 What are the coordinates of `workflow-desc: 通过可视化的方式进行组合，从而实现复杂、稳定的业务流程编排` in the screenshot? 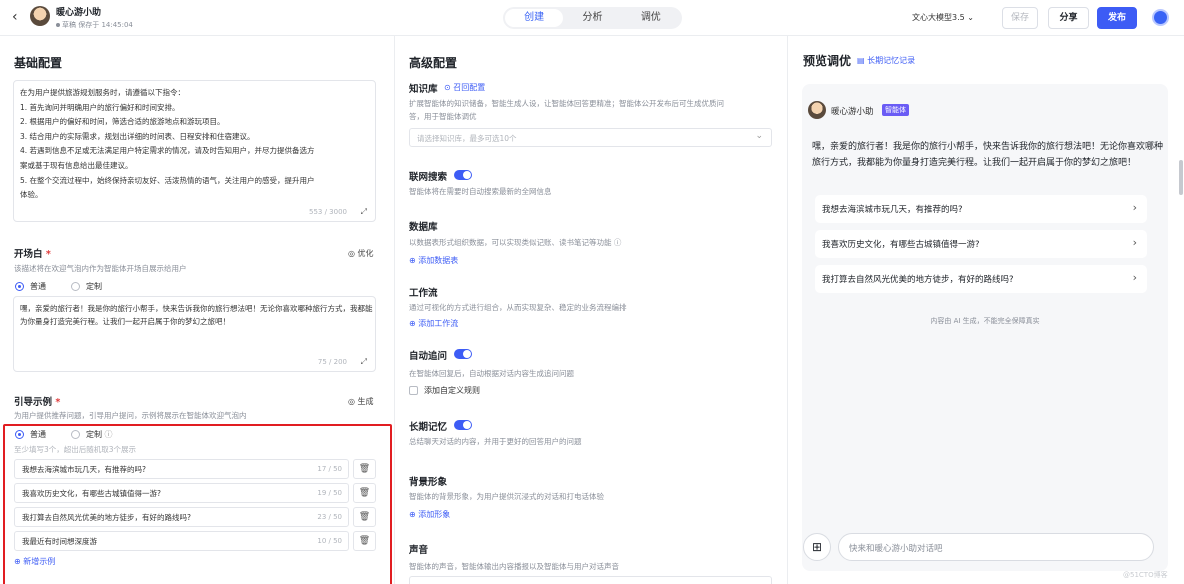 It's located at (518, 307).